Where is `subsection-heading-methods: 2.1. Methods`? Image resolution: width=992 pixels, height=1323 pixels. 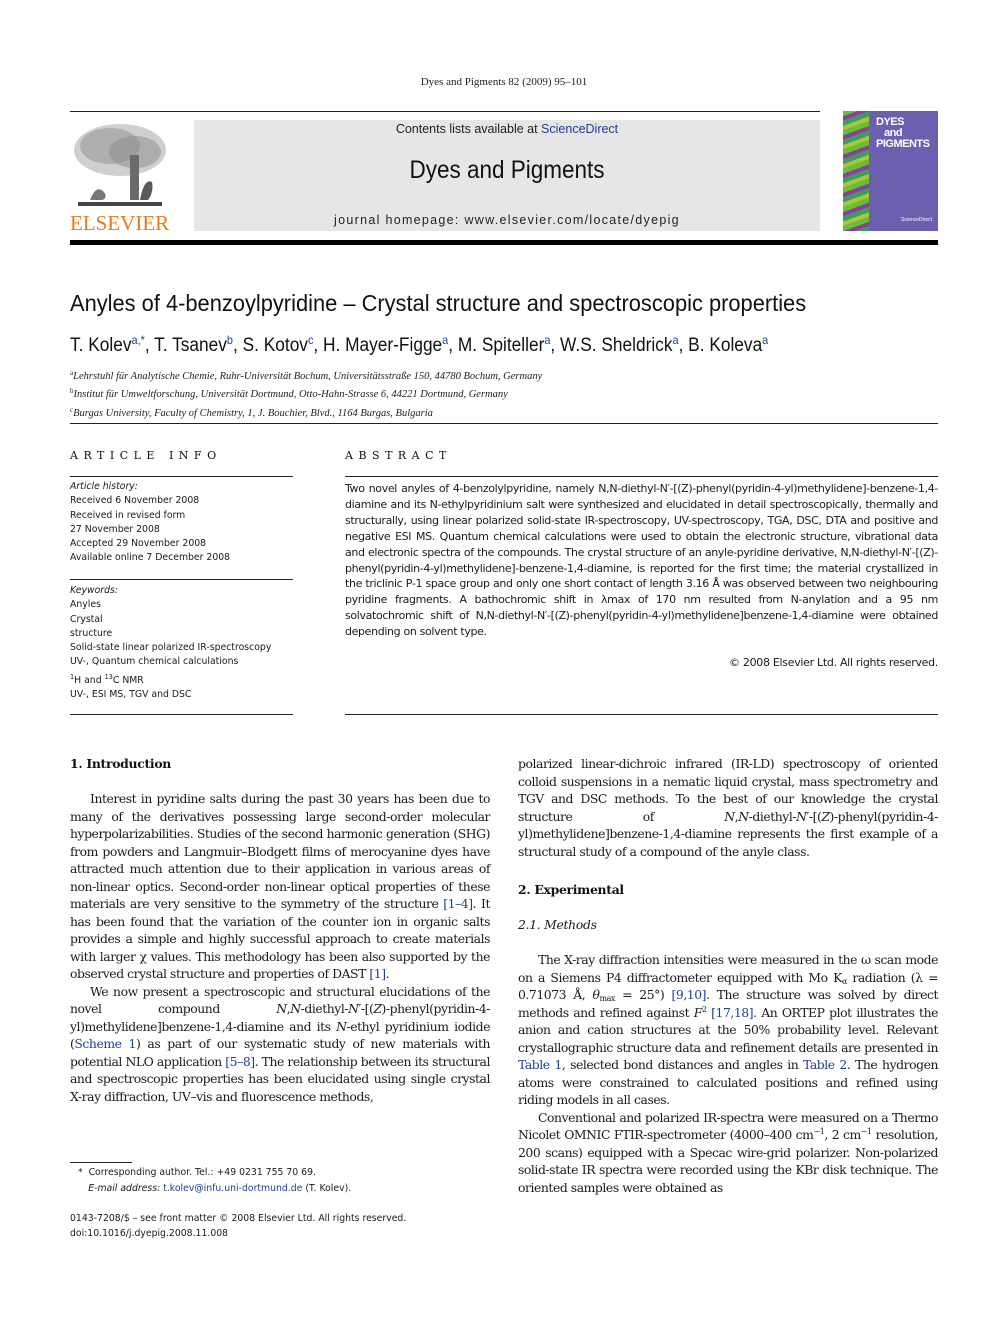
subsection-heading-methods: 2.1. Methods is located at coordinates (557, 924).